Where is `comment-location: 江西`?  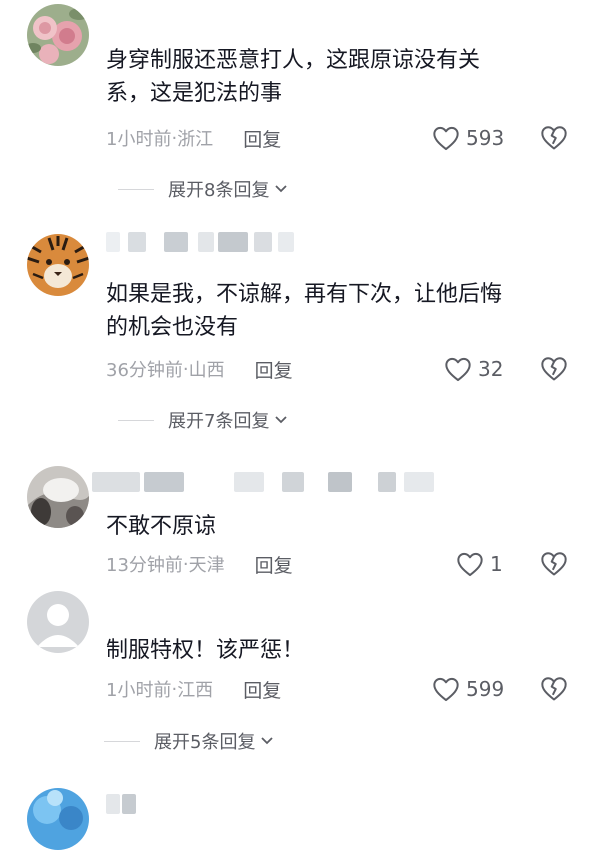
comment-location: 江西 is located at coordinates (195, 690).